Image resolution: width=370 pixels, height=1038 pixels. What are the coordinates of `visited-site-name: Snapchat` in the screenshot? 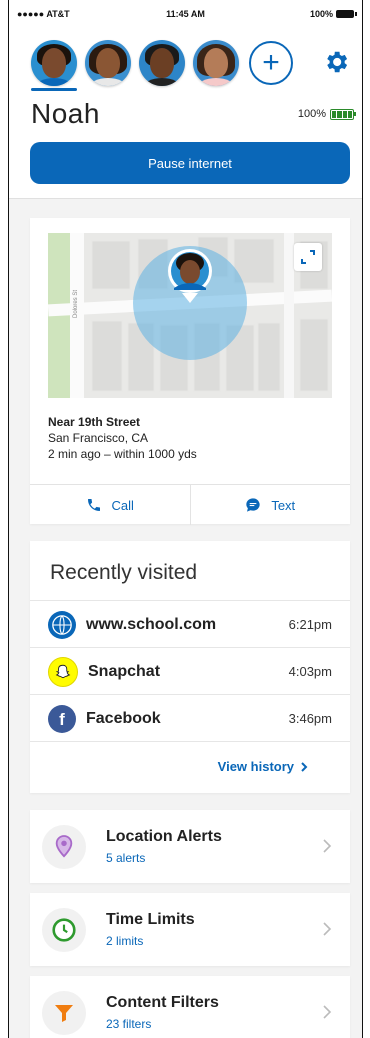 It's located at (124, 671).